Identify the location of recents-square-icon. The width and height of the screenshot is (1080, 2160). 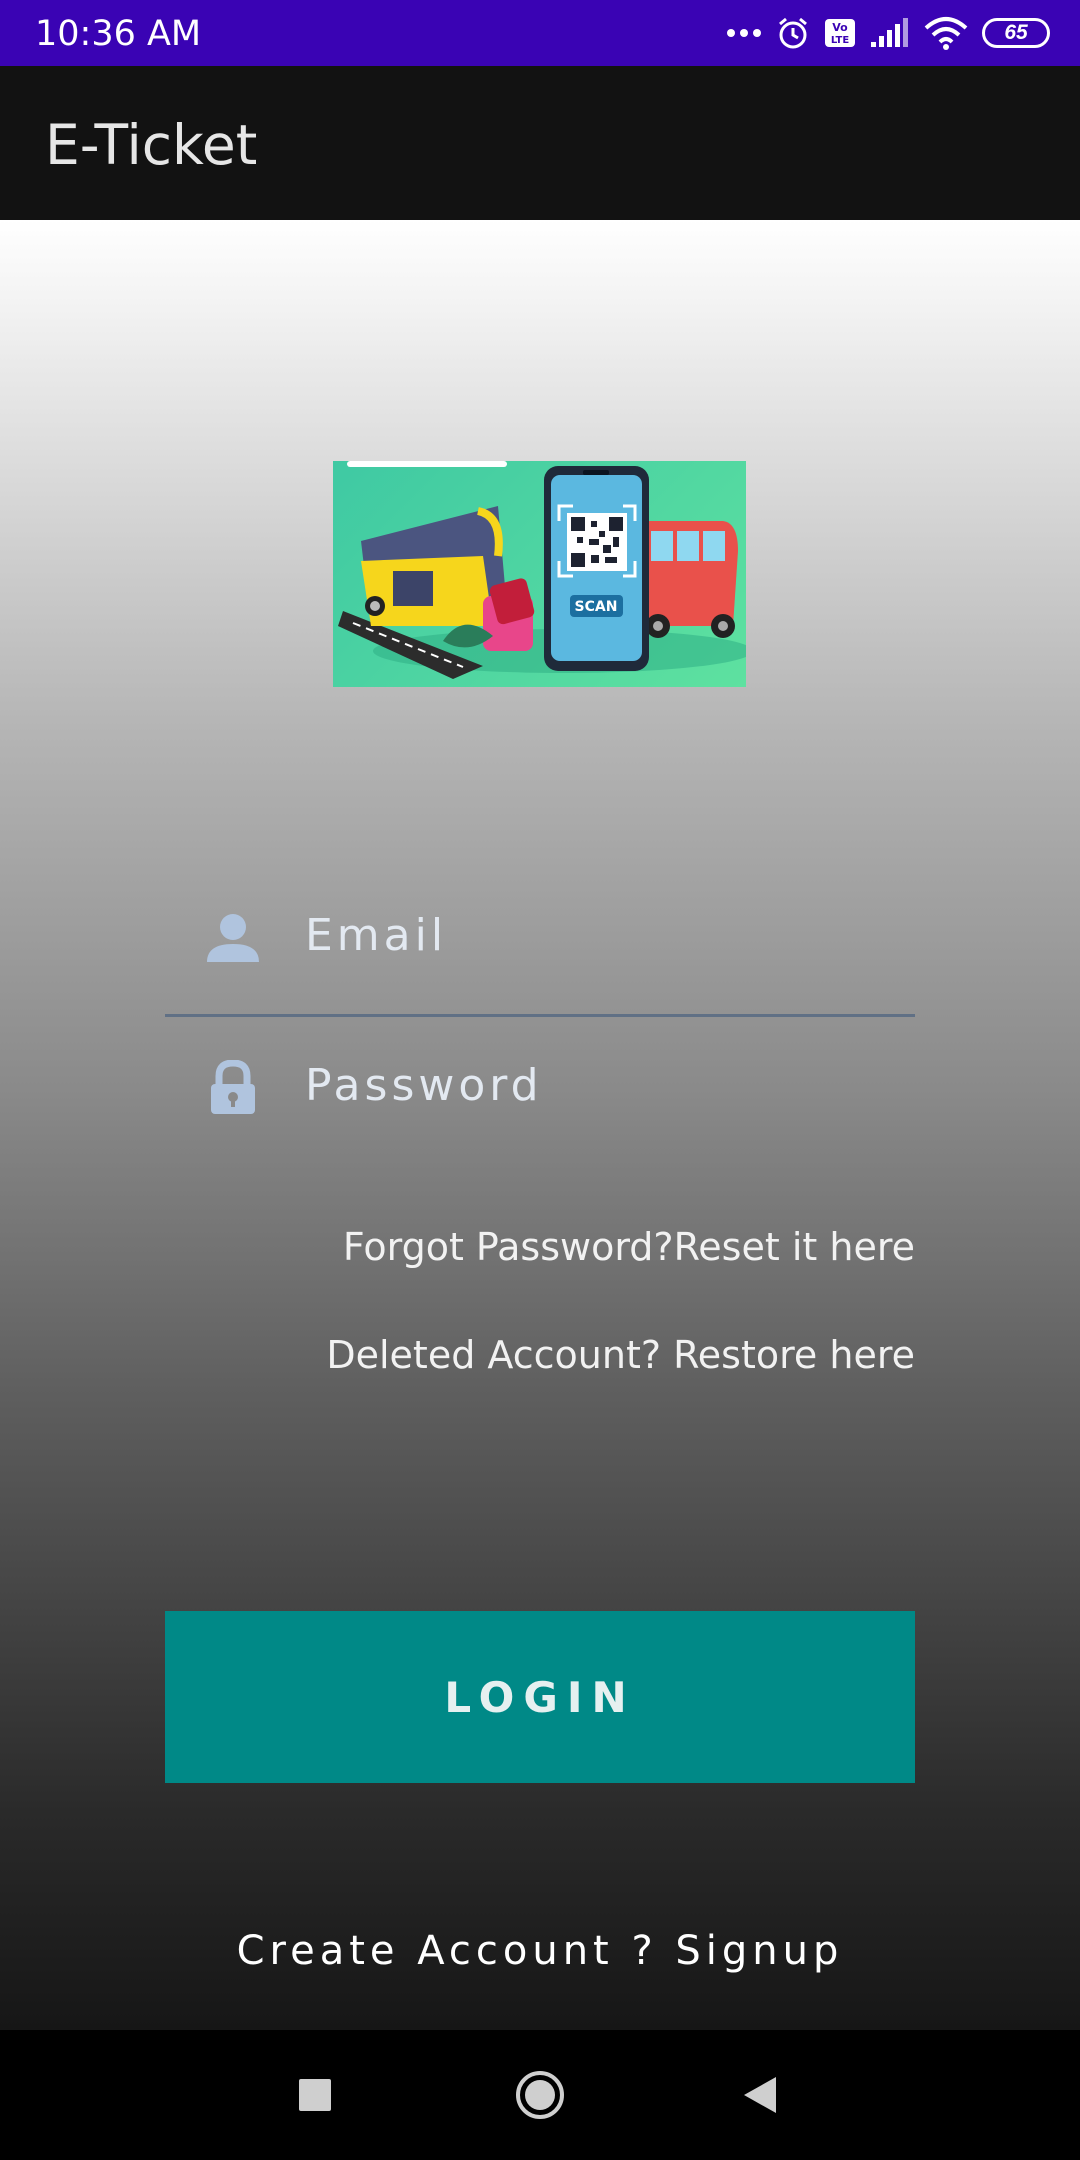
(315, 2095).